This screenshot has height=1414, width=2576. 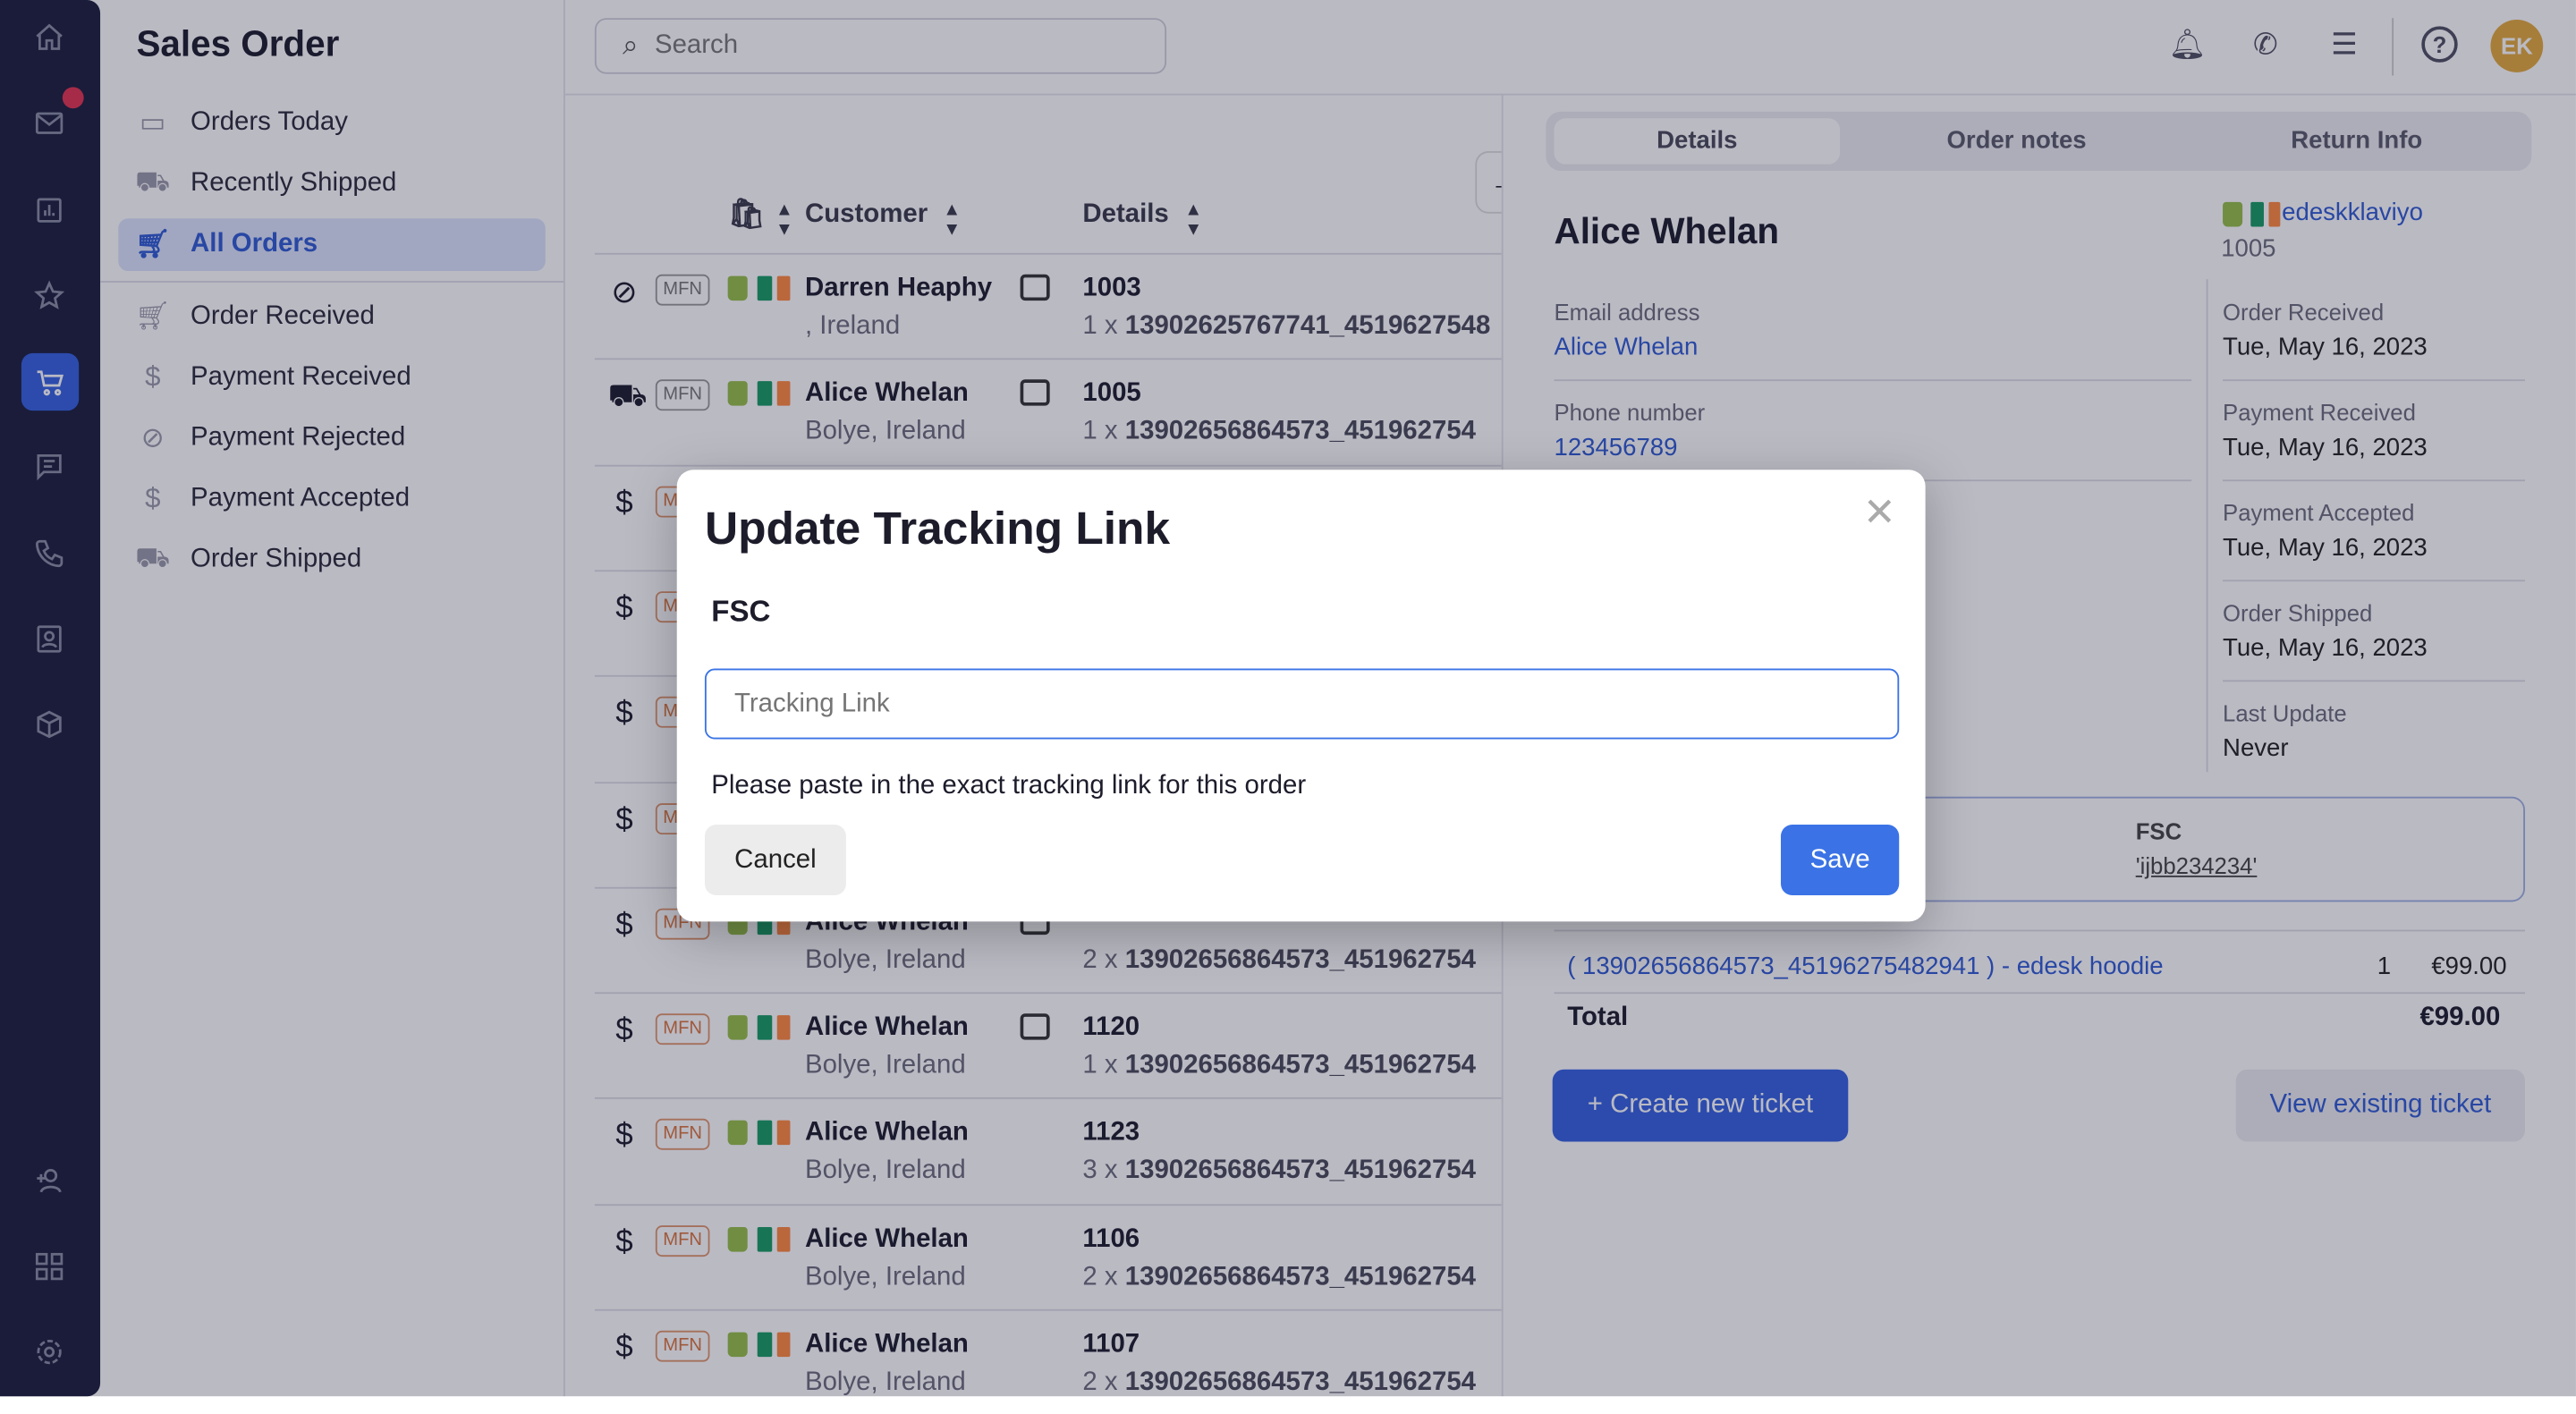 I want to click on save-button: Save, so click(x=1840, y=860).